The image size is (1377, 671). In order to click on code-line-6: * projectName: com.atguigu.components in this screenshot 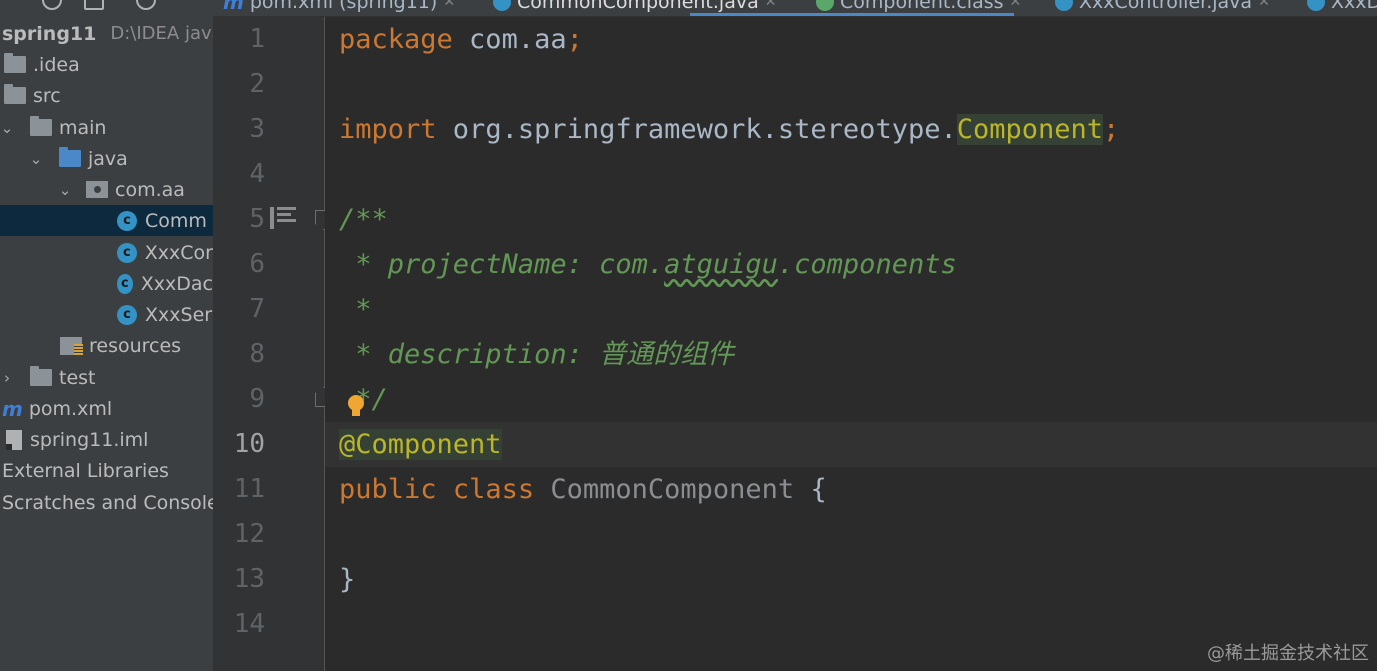, I will do `click(648, 264)`.